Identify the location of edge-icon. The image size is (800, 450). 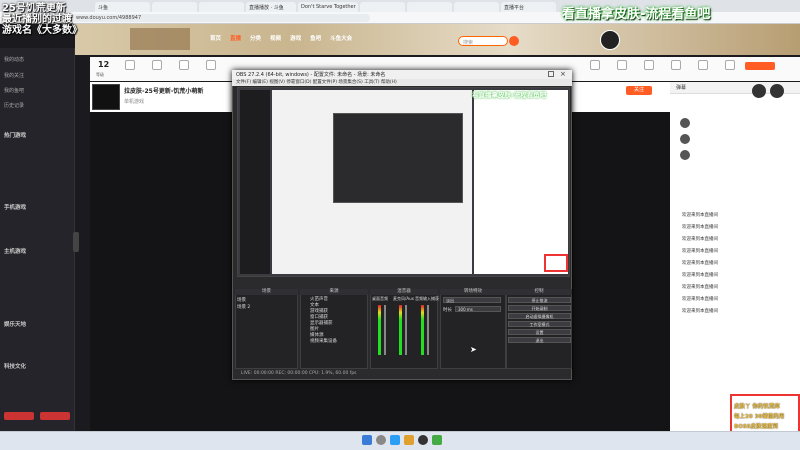
(395, 440).